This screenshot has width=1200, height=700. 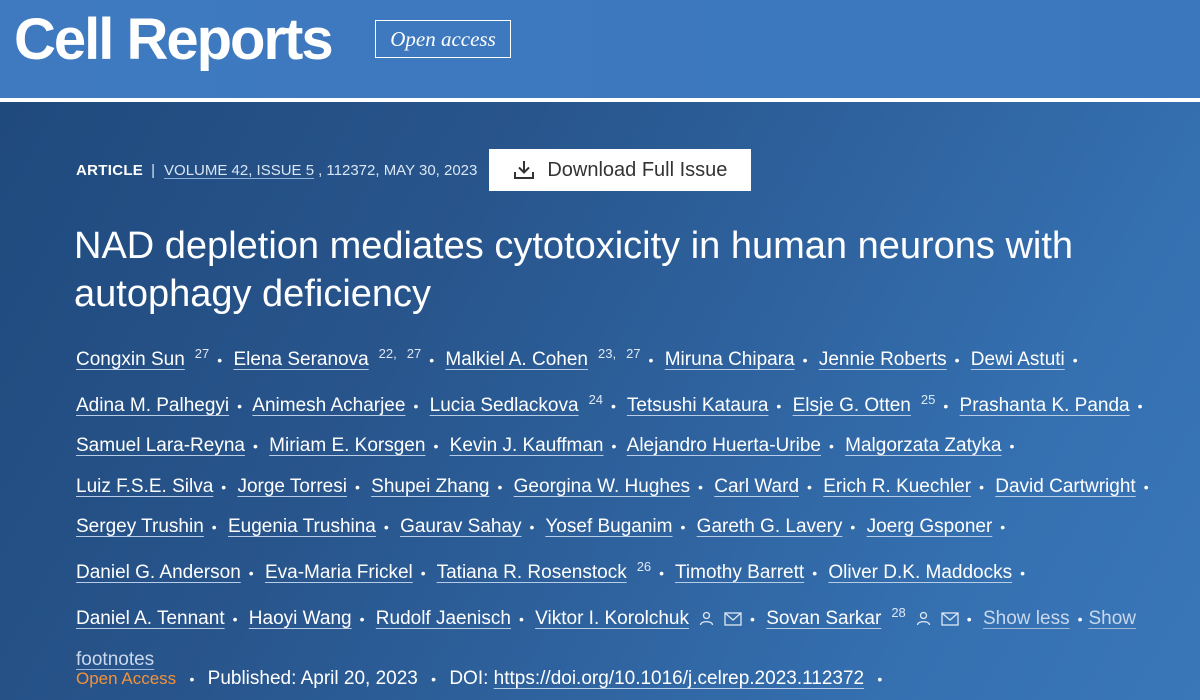 I want to click on author-name: Samuel Lara-Reyna, so click(x=160, y=445).